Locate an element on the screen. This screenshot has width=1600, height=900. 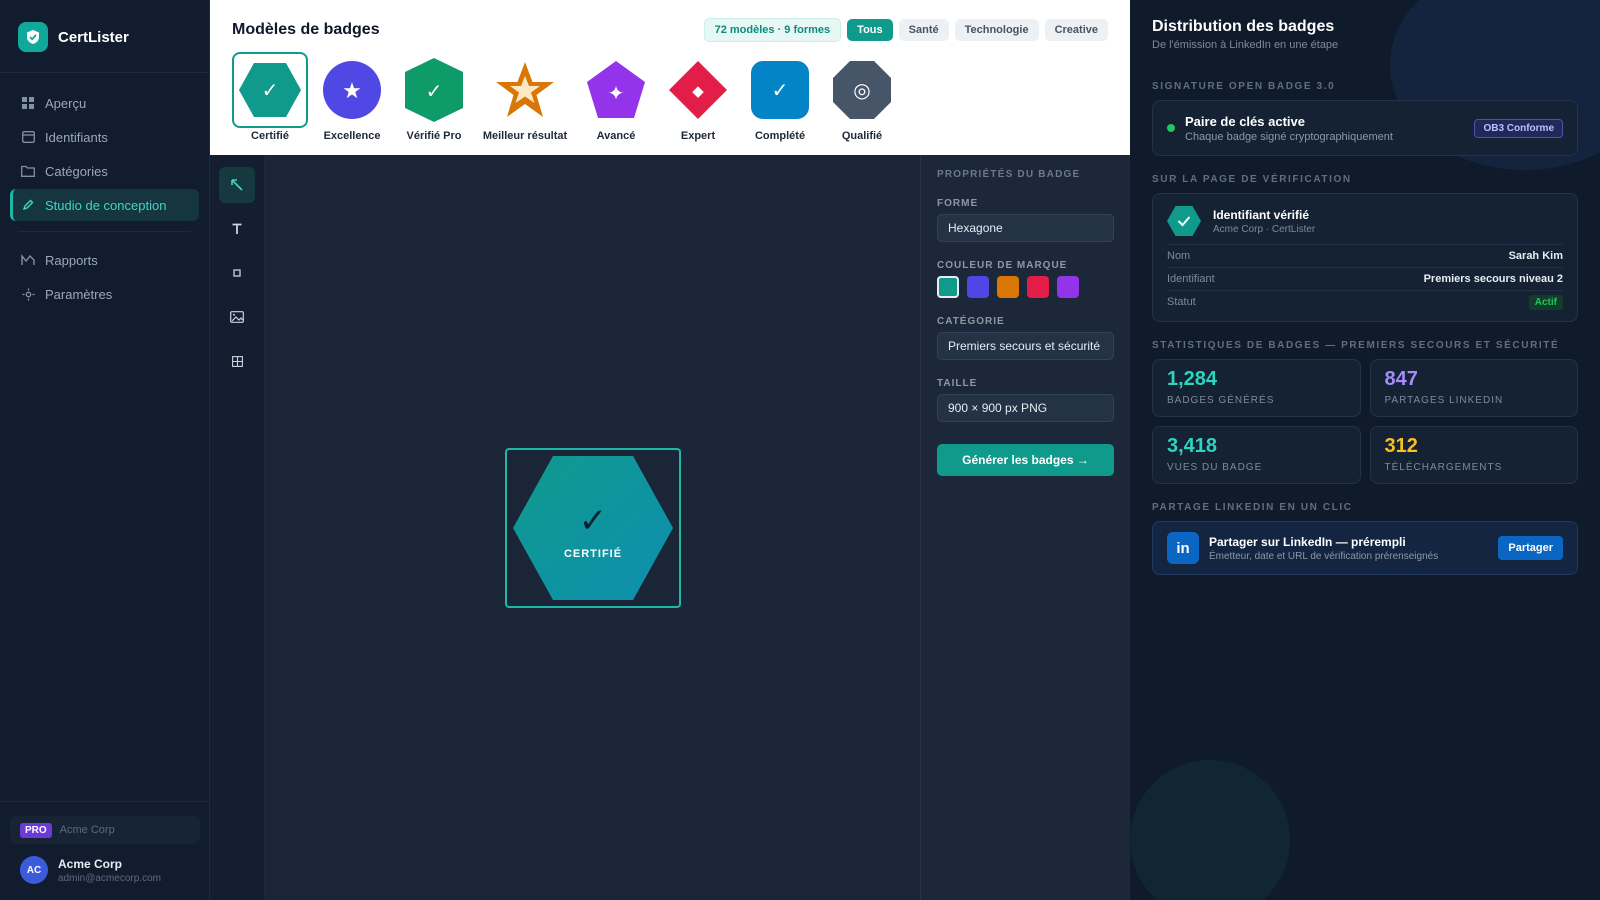
ob3-compliant-badge: OB3 Conforme is located at coordinates (1518, 128).